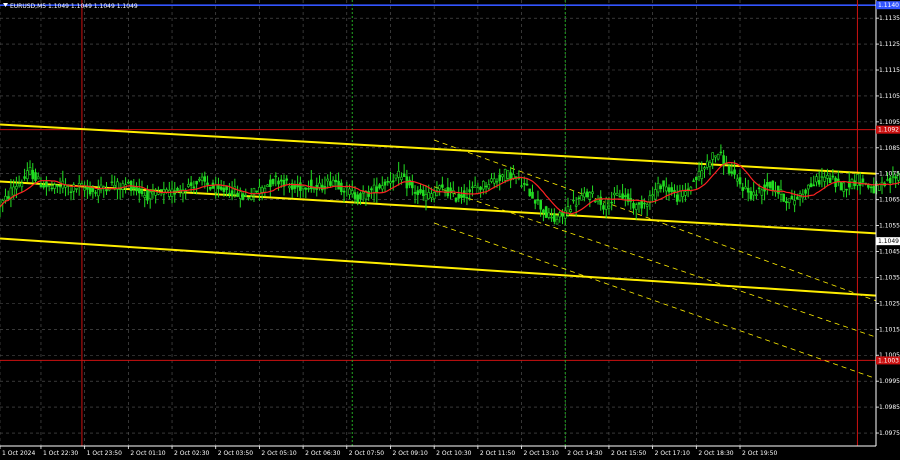 The image size is (900, 460). Describe the element at coordinates (104, 453) in the screenshot. I see `time-tick-label: 1 Oct 23:50` at that location.